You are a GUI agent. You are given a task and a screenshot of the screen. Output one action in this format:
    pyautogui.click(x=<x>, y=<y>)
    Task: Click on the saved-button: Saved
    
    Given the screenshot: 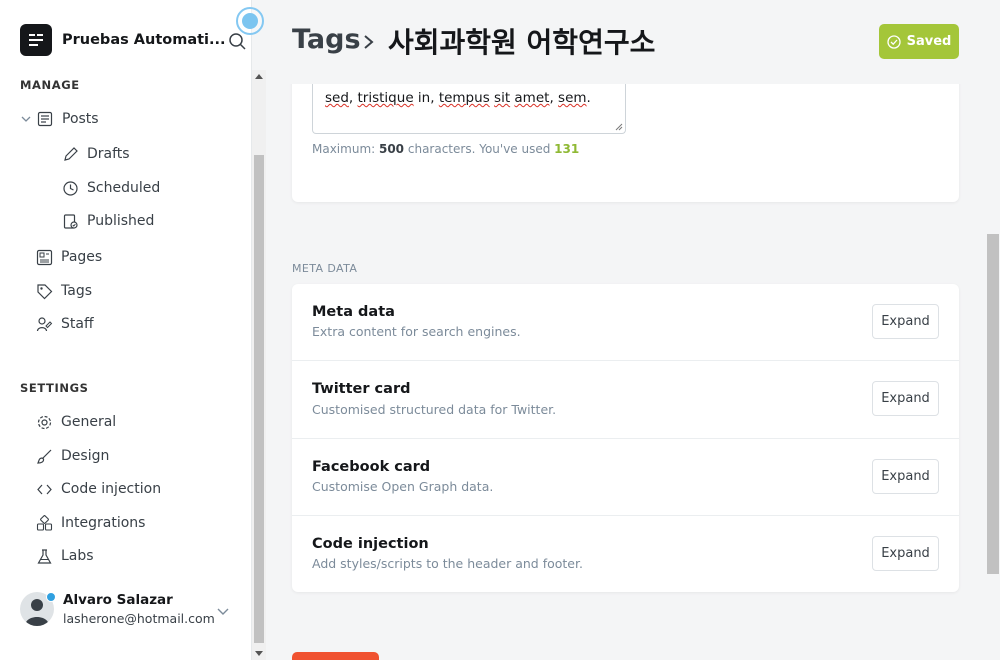 What is the action you would take?
    pyautogui.click(x=919, y=41)
    